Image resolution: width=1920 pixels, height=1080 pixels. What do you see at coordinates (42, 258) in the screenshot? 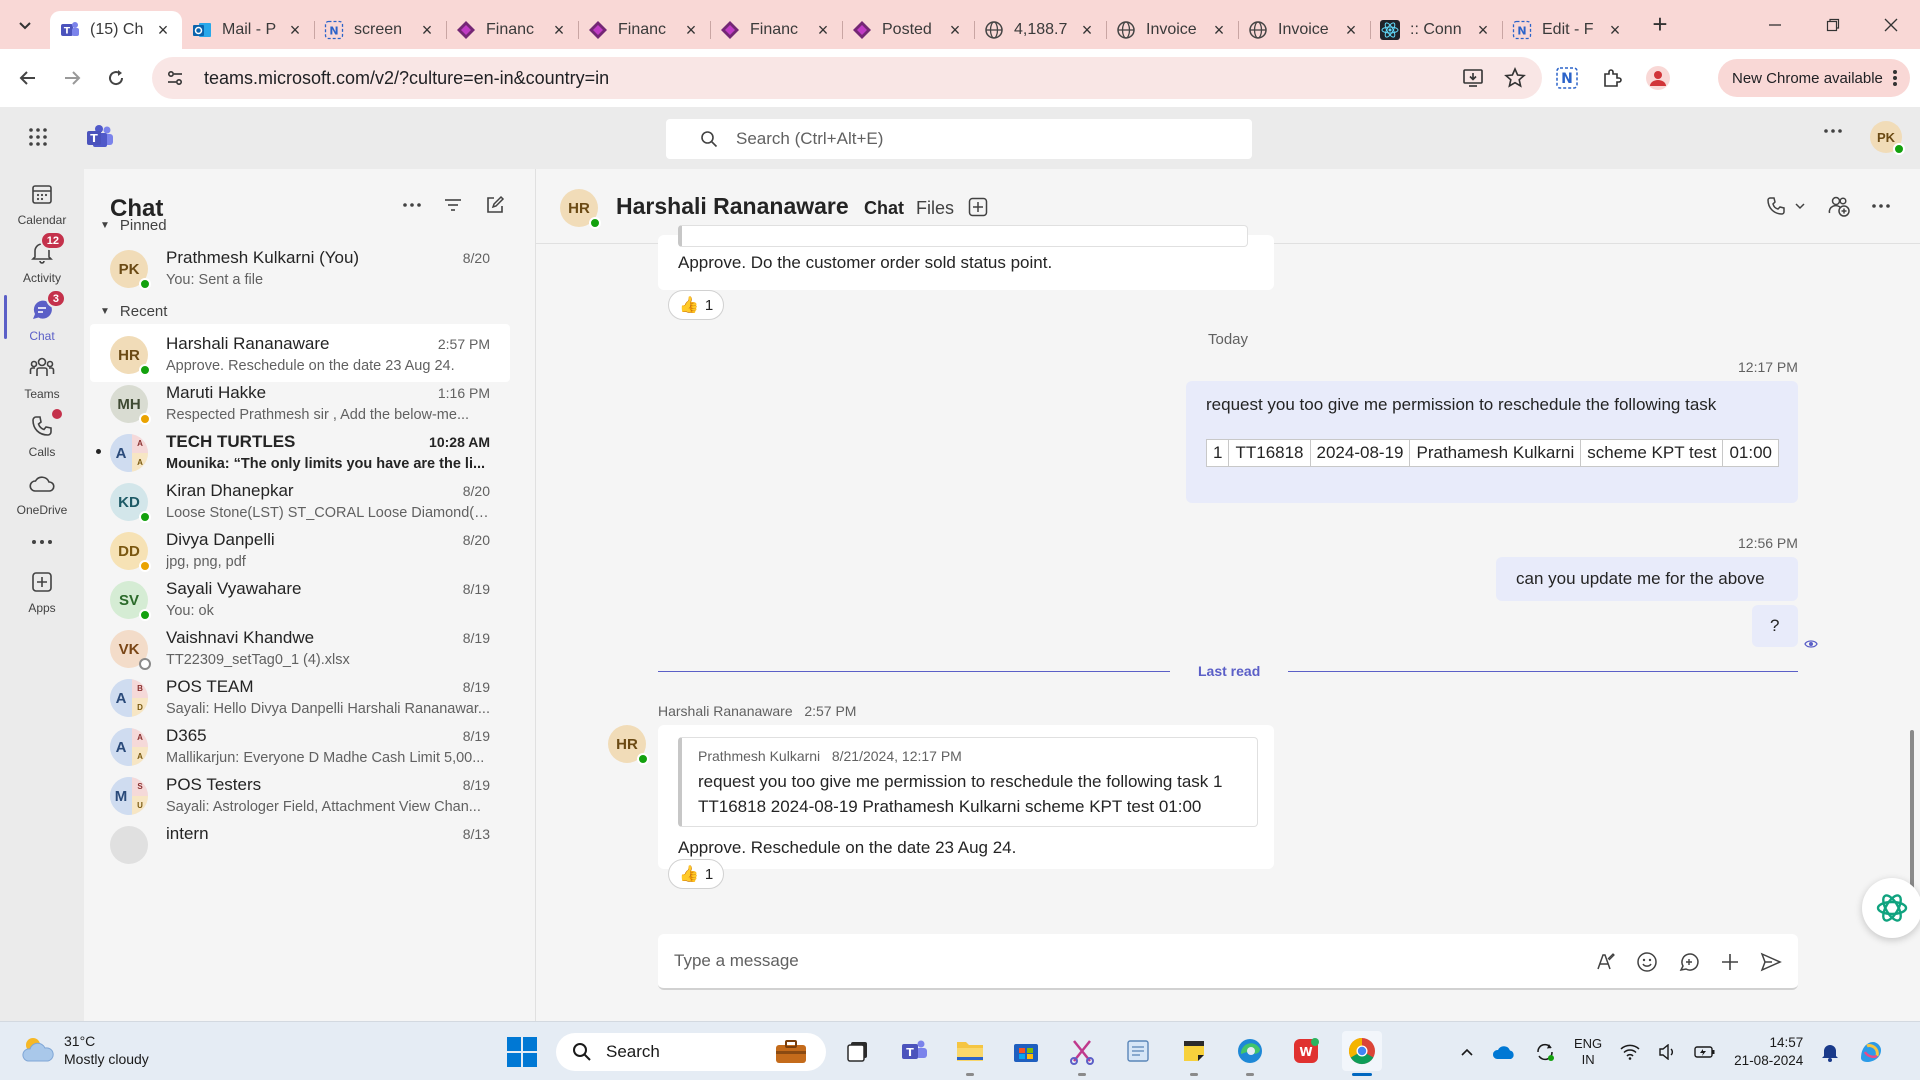
I see `rail-item-activity: 12 Activity` at bounding box center [42, 258].